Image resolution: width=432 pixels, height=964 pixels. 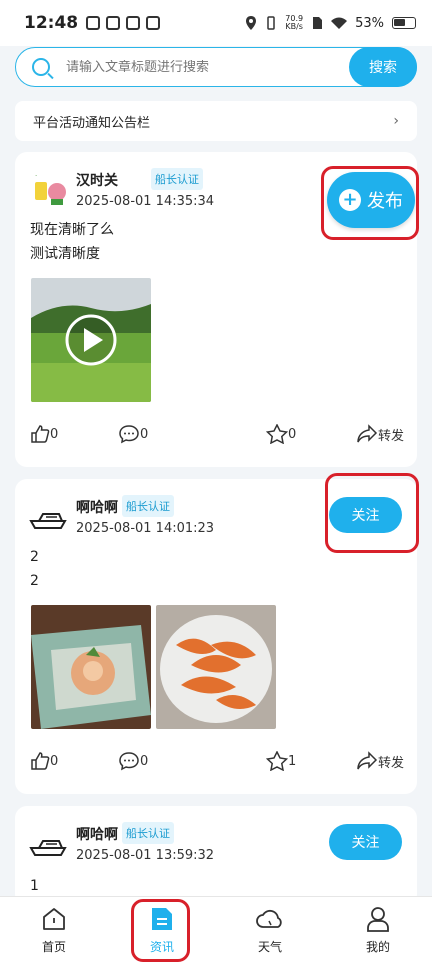 What do you see at coordinates (216, 856) in the screenshot?
I see `post-card: 啊哈啊 船长认证 2025-08-01 13:59:32 关注 1` at bounding box center [216, 856].